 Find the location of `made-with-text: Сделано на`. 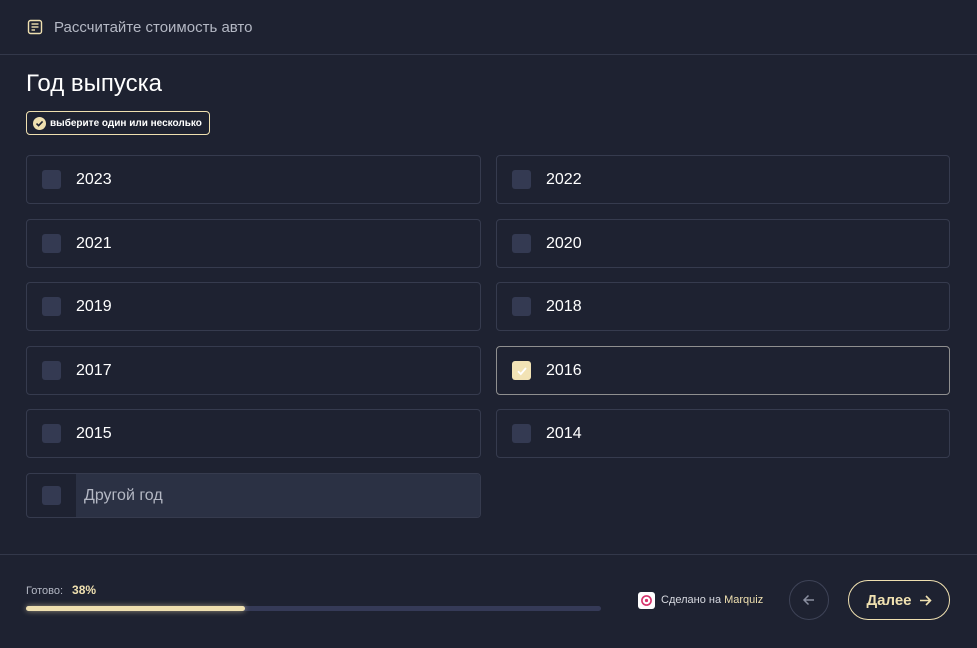

made-with-text: Сделано на is located at coordinates (691, 600).